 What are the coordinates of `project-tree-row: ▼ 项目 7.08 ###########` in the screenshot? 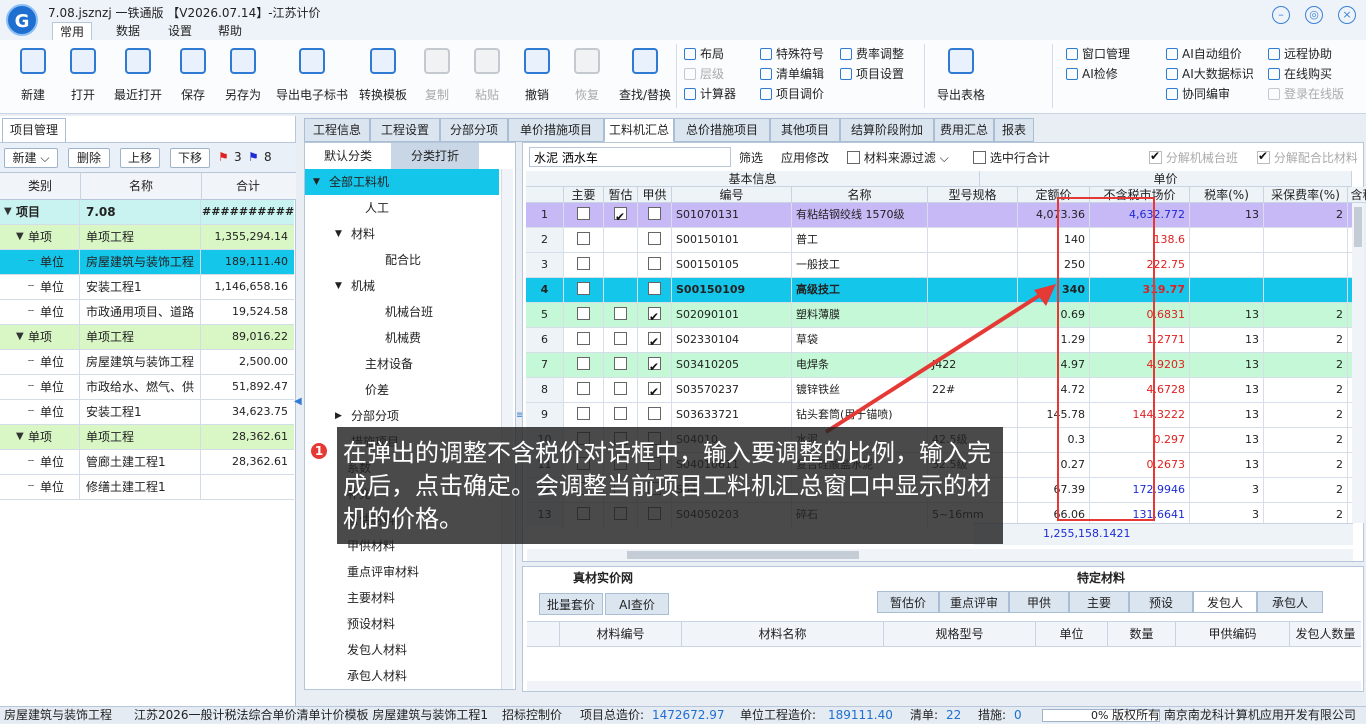 It's located at (147, 212).